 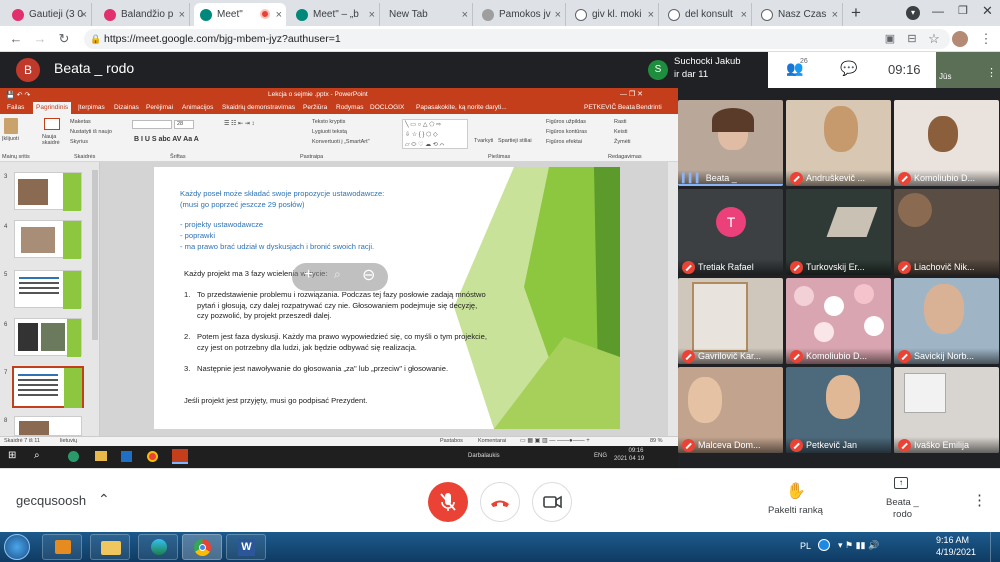 What do you see at coordinates (649, 107) in the screenshot?
I see `share-button: Bendrinti` at bounding box center [649, 107].